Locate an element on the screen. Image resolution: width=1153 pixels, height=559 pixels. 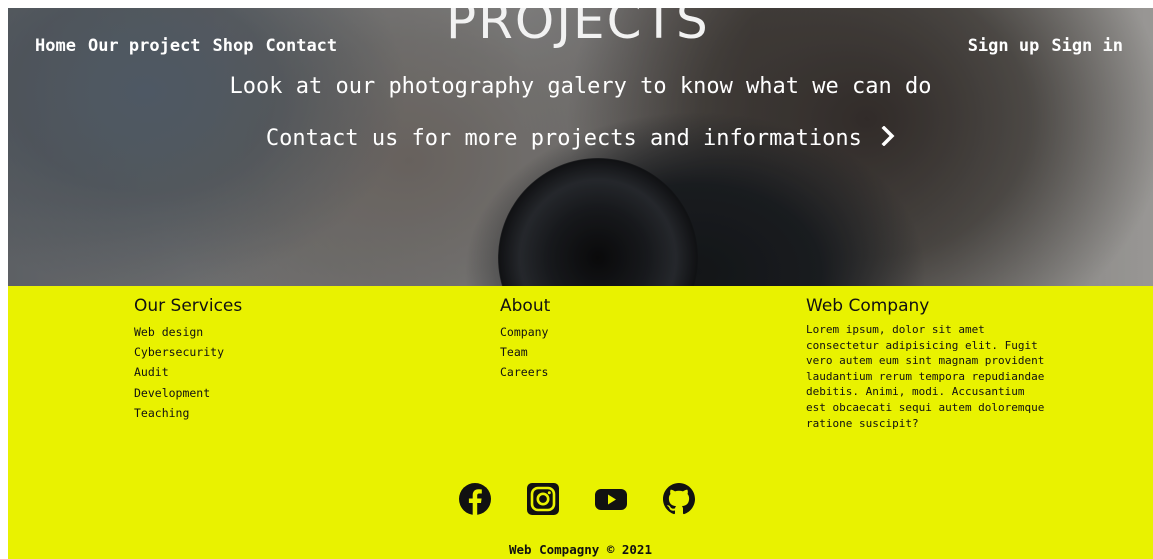
service-link-web-design: Web design is located at coordinates (188, 332).